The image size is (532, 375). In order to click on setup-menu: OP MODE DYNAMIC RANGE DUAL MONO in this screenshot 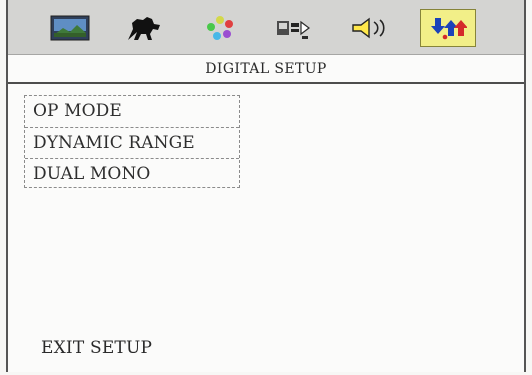, I will do `click(132, 141)`.